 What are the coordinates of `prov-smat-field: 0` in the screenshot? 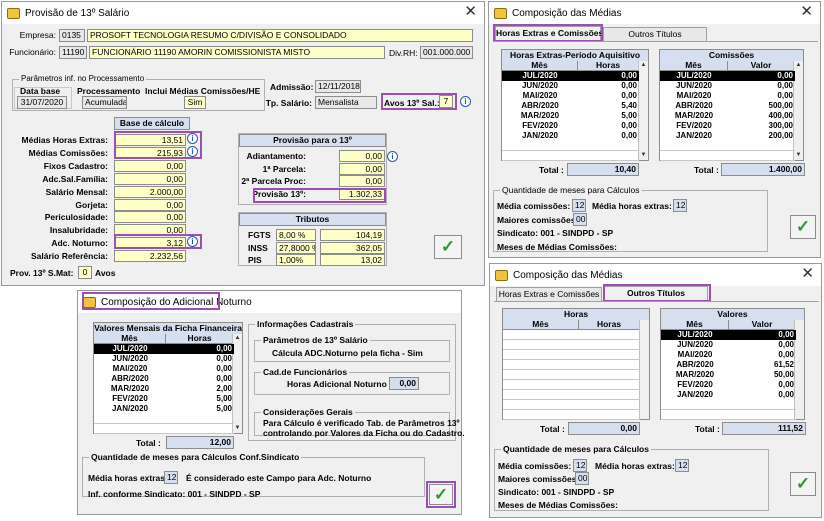 It's located at (85, 272).